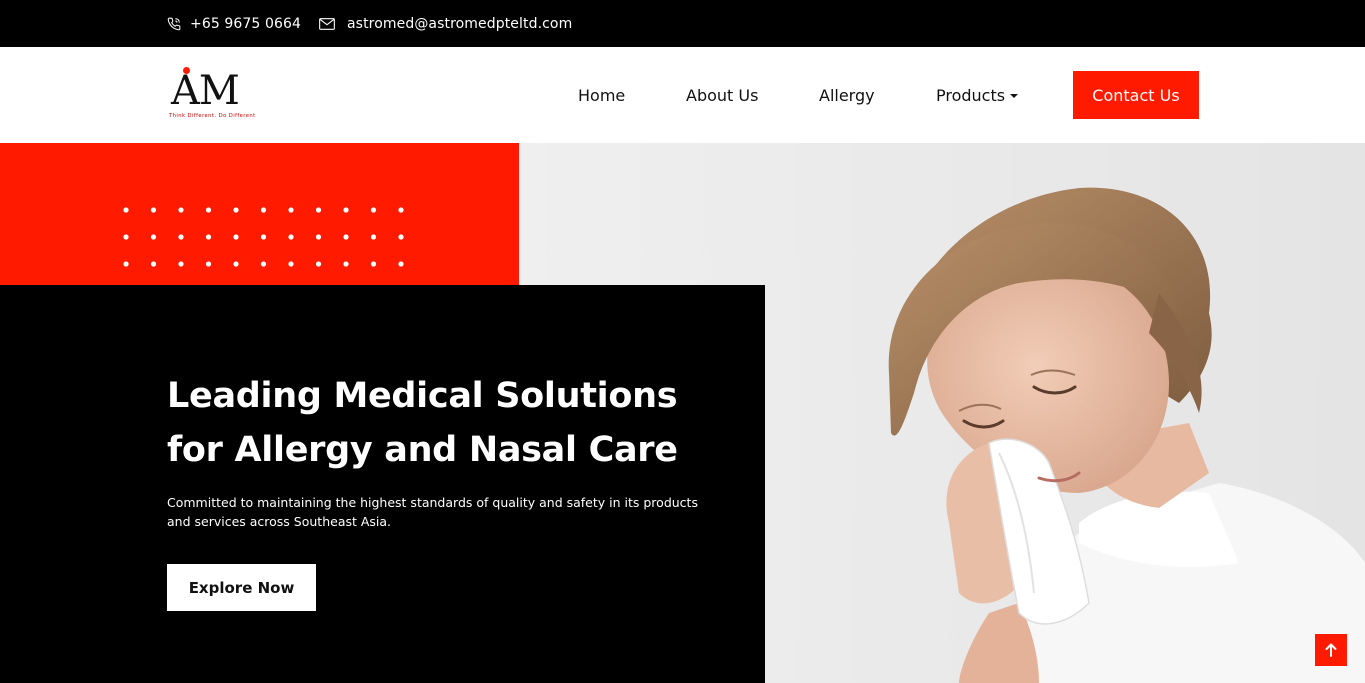 This screenshot has width=1365, height=683. What do you see at coordinates (241, 587) in the screenshot?
I see `explore-now-button: Explore Now` at bounding box center [241, 587].